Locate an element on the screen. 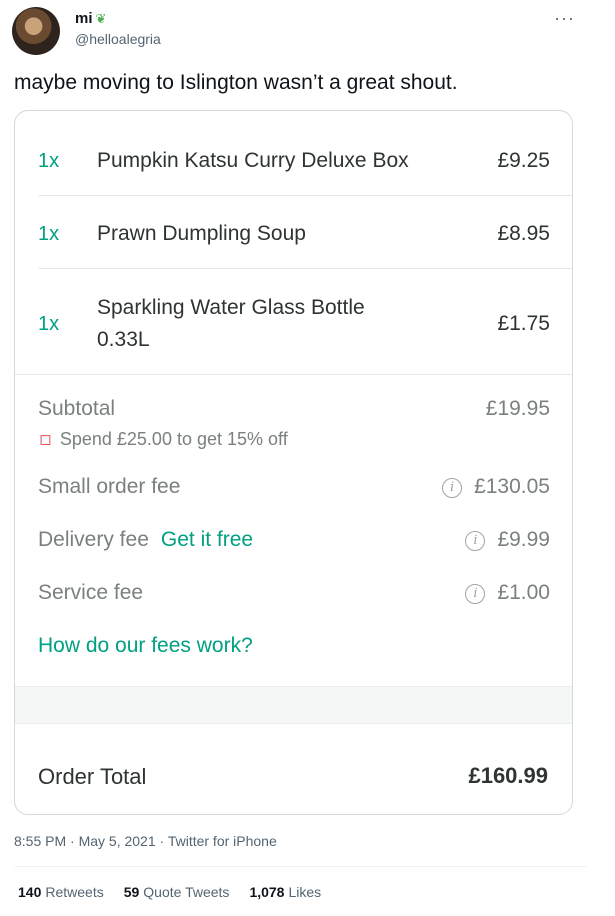 The width and height of the screenshot is (615, 916). likes-count: 1,078 is located at coordinates (267, 892).